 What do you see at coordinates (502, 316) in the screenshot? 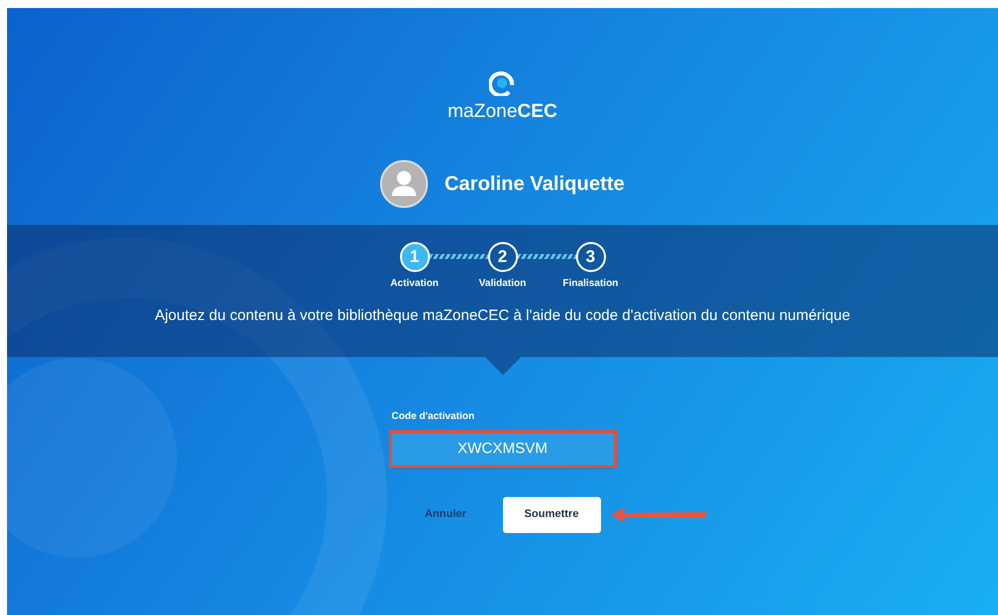
I see `description-text: Ajoutez du contenu à votre bibliothèque maZoneCEC à l'aide du code d'activation du contenu numérique` at bounding box center [502, 316].